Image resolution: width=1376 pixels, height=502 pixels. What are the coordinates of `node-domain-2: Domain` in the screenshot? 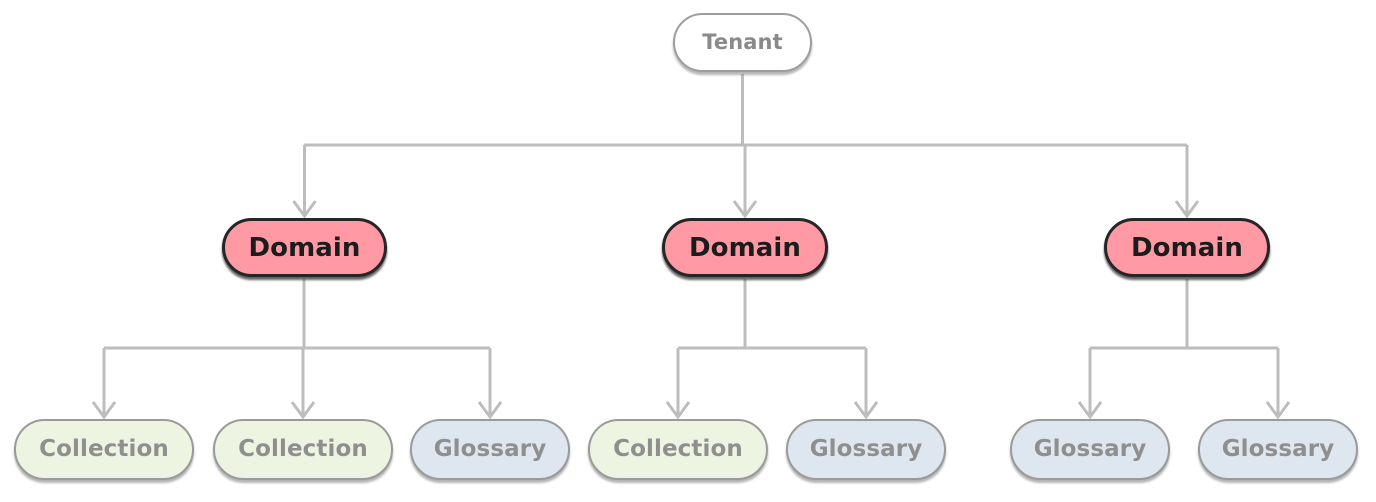 It's located at (745, 247).